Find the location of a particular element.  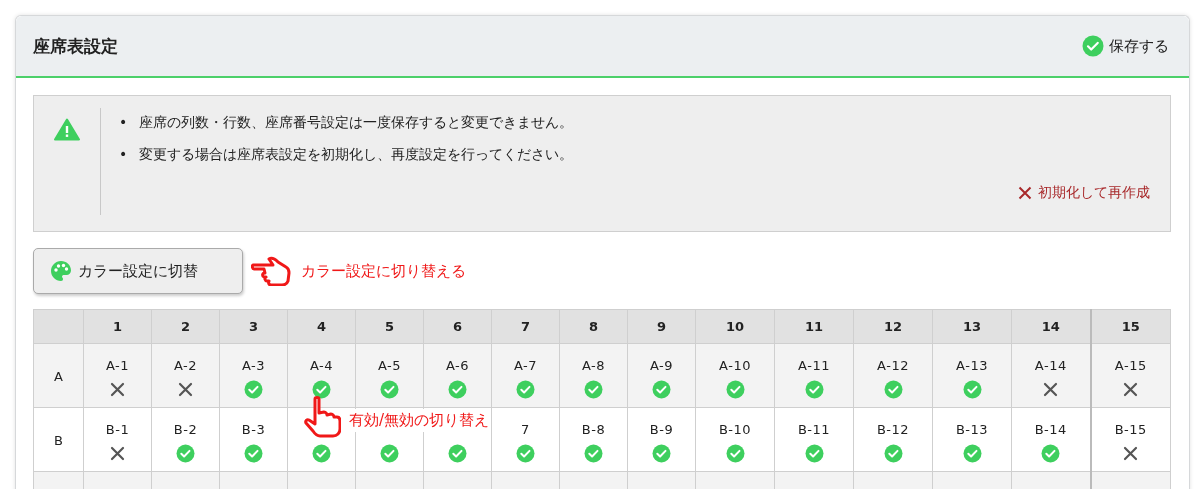

seat-label: B-10 is located at coordinates (735, 429).